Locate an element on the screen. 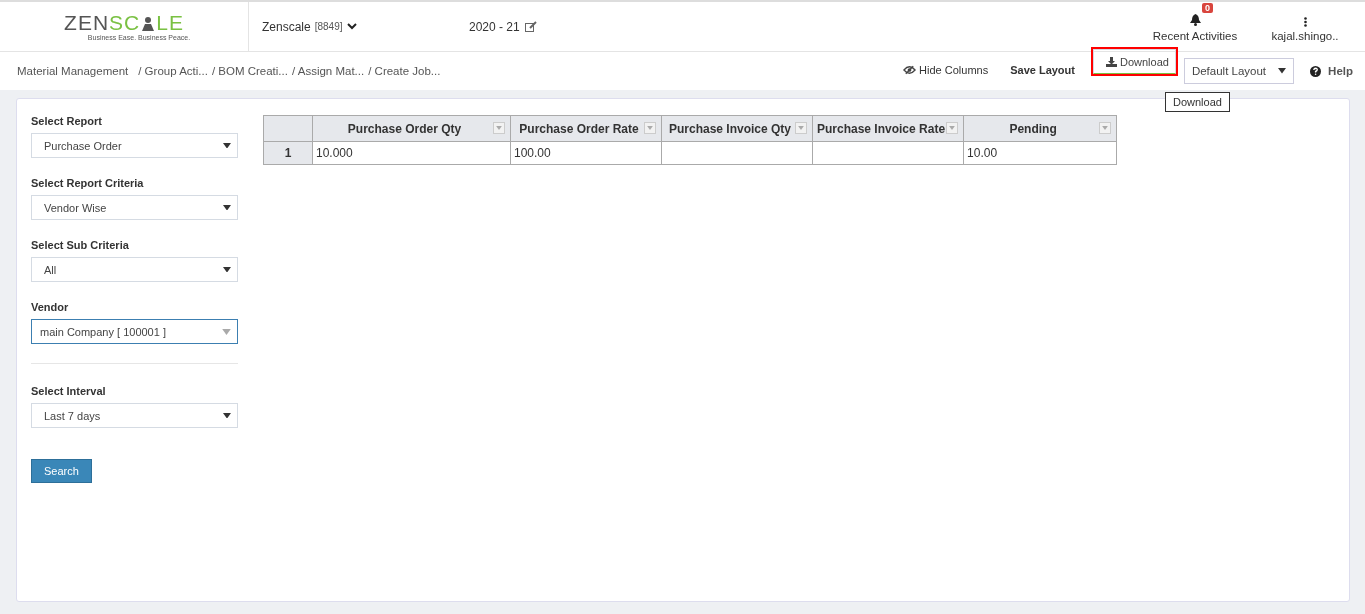 This screenshot has width=1365, height=614. column-header: Purchase Invoice Qty is located at coordinates (737, 128).